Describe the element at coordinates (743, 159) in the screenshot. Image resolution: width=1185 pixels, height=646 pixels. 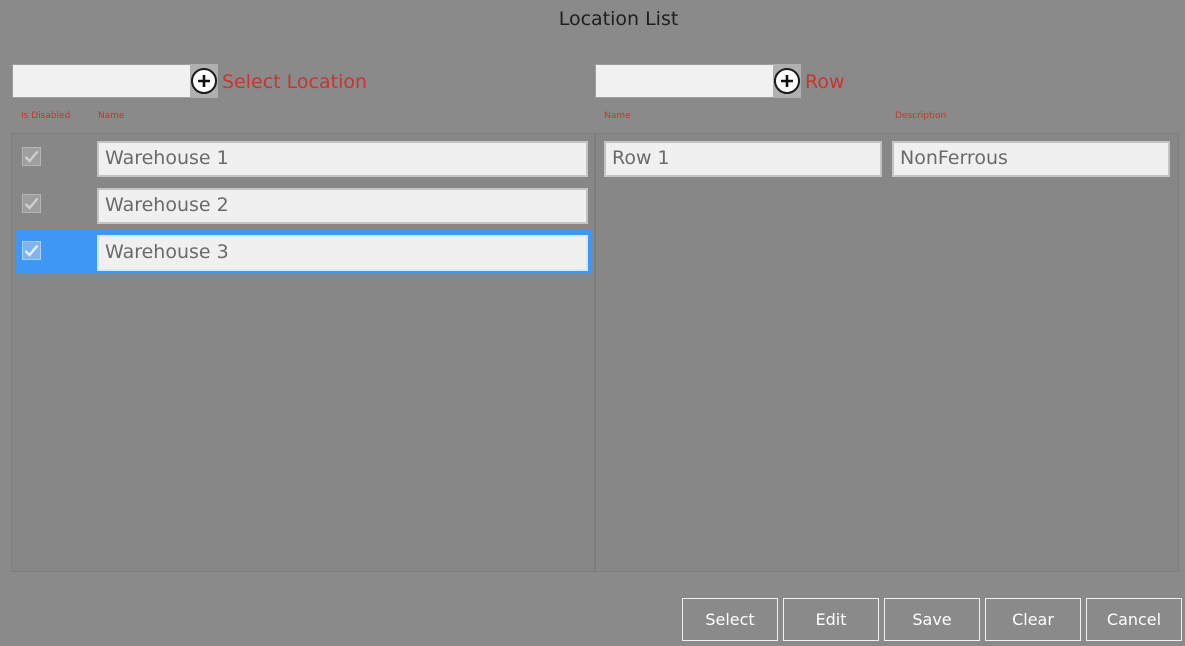
I see `row-name-field: Row 1` at that location.